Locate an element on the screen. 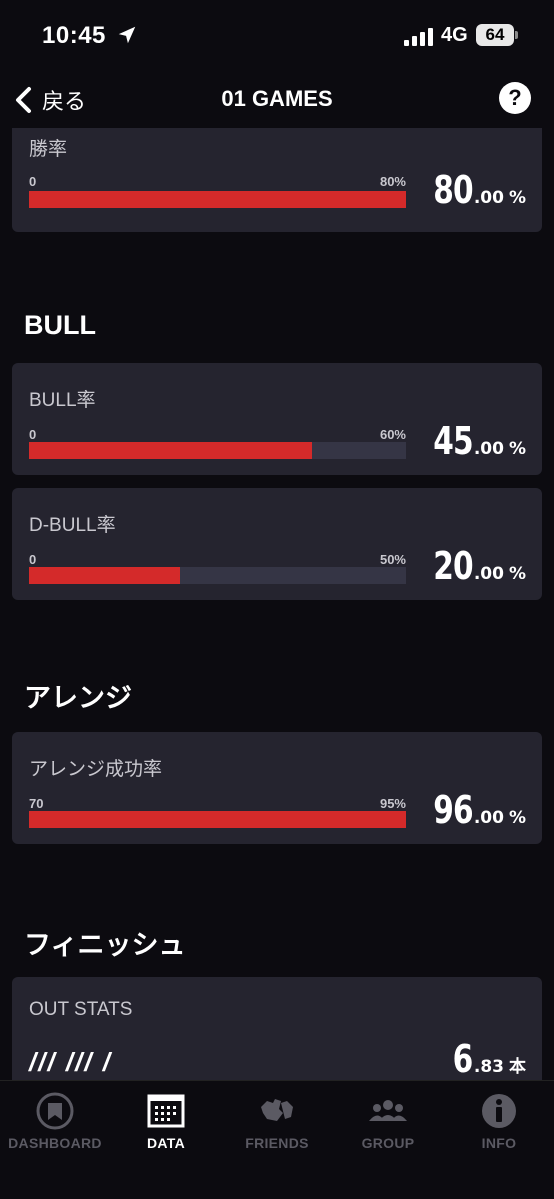  value-int: 20 is located at coordinates (453, 566).